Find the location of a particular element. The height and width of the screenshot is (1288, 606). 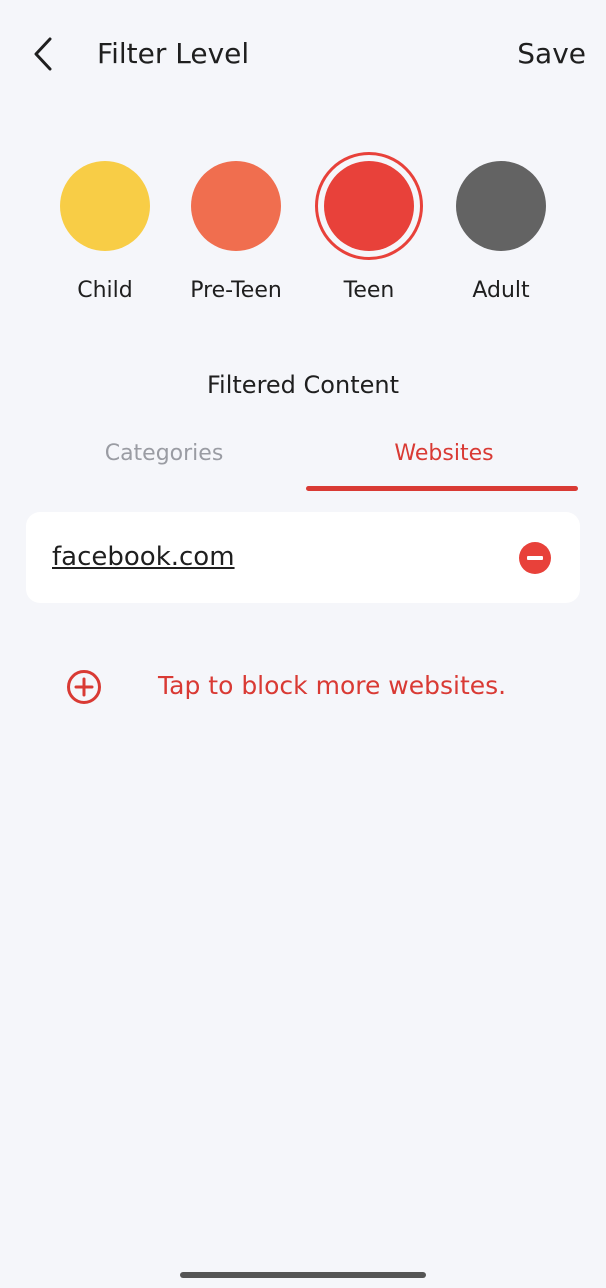

active-tab-indicator is located at coordinates (442, 488).